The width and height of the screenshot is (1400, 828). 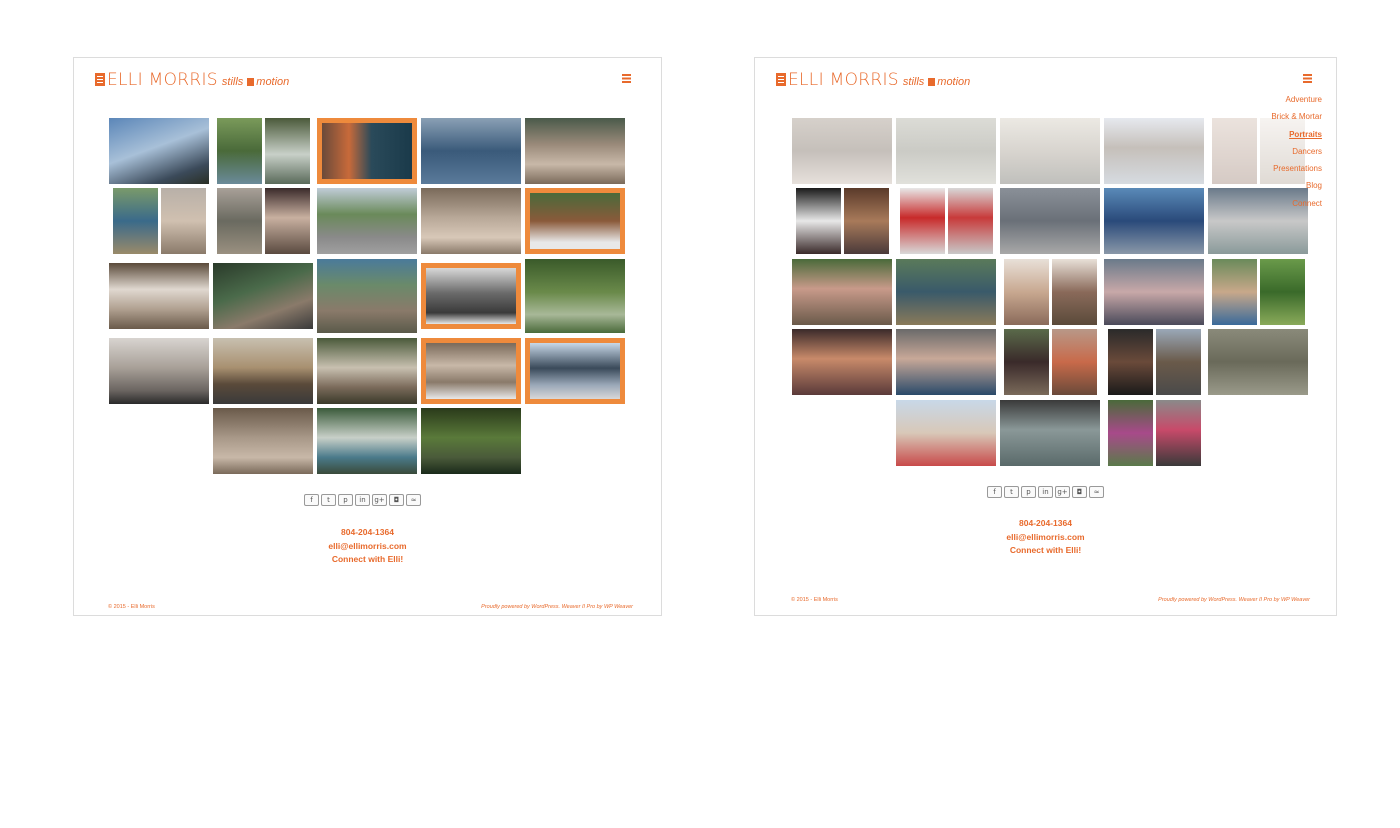 I want to click on portrait-photo-boy-leaf-pair, so click(x=1258, y=292).